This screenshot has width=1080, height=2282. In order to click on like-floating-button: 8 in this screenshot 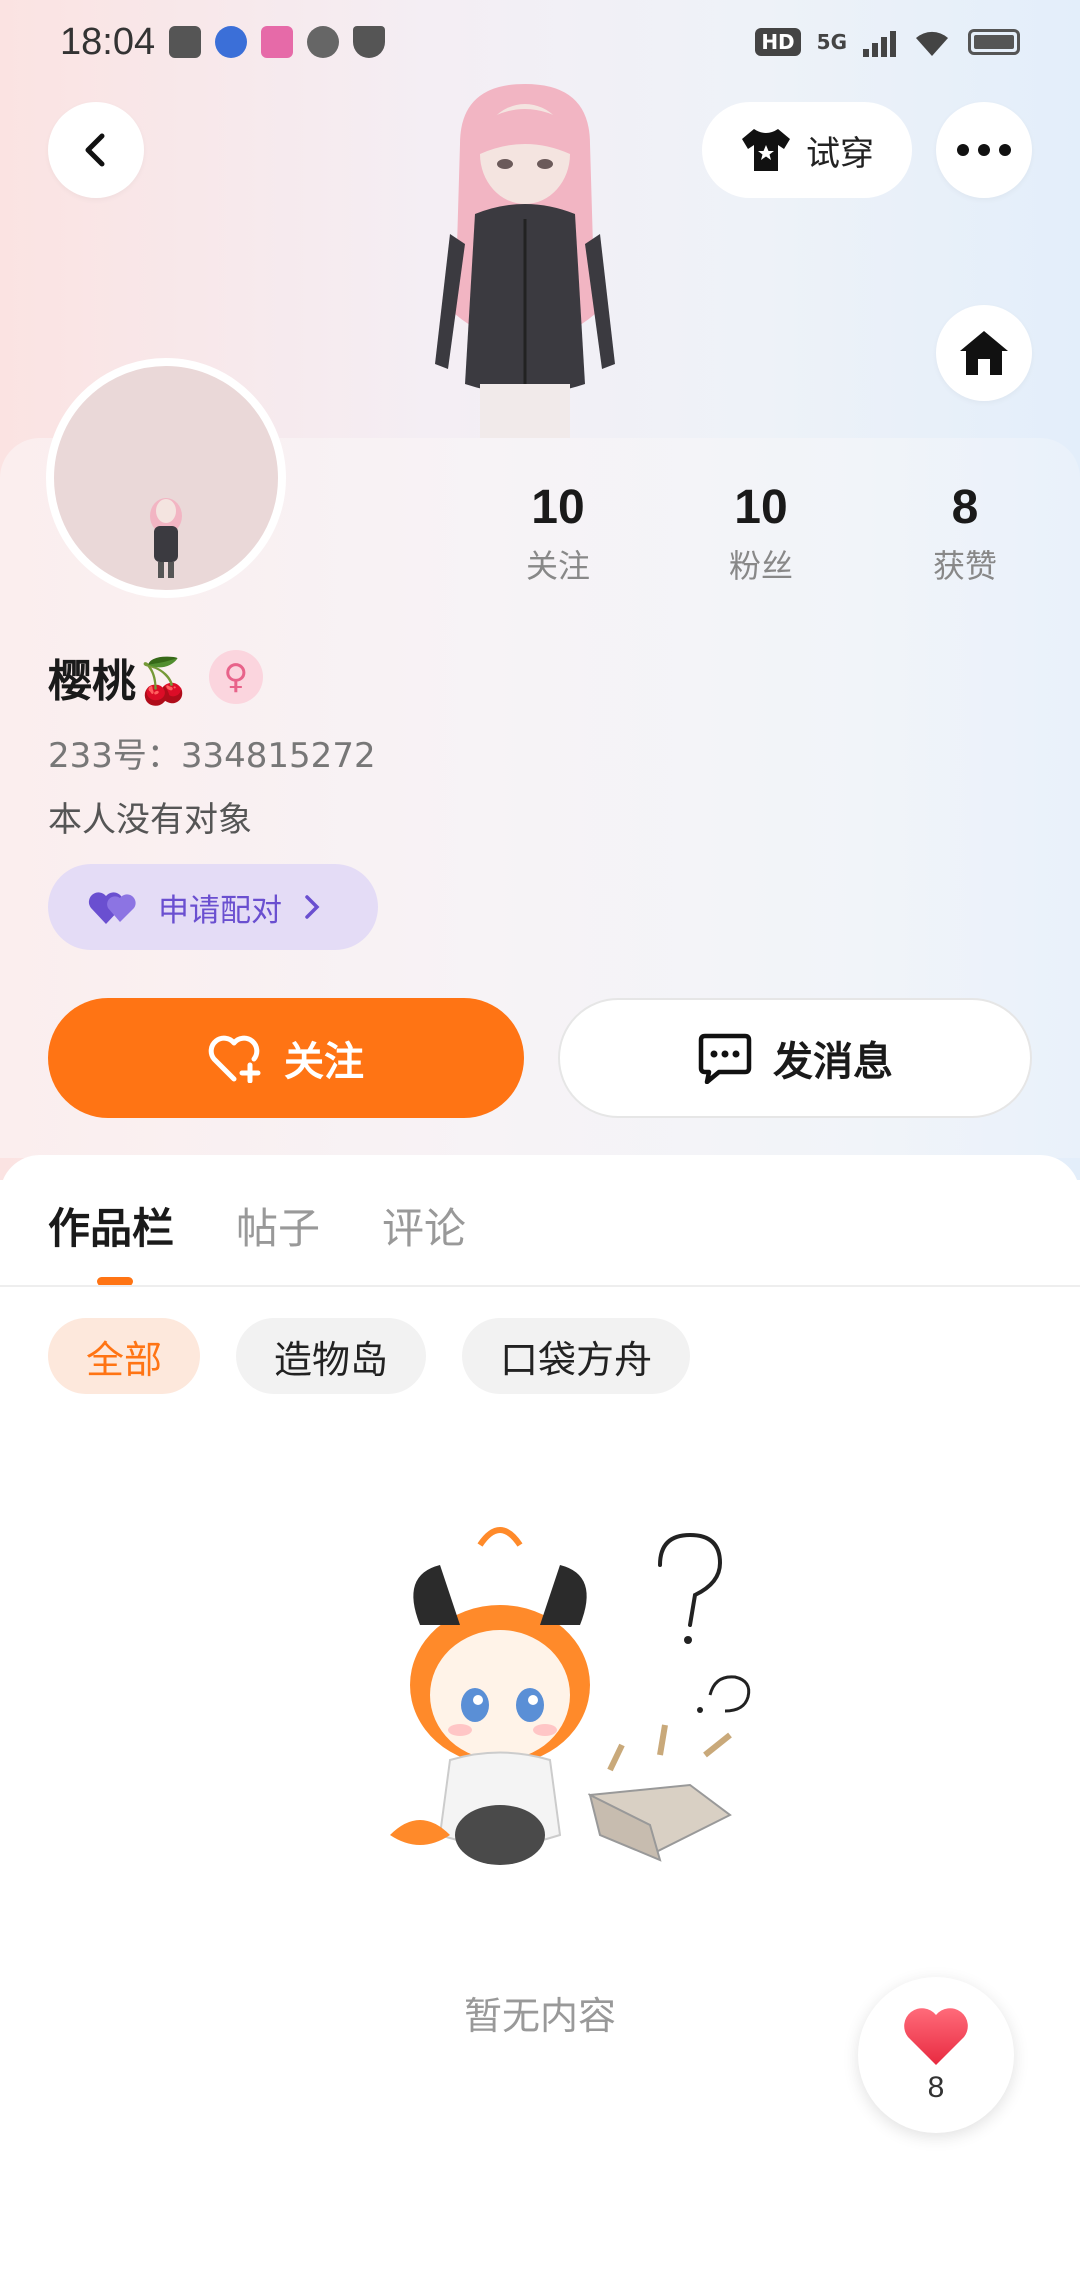, I will do `click(936, 2055)`.